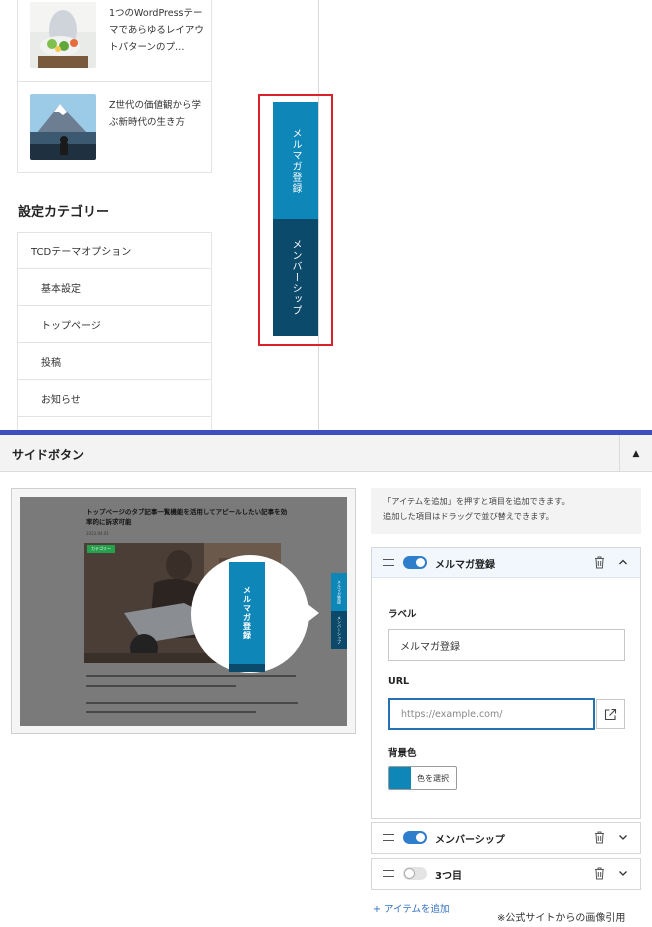 The image size is (652, 927). I want to click on add-item-link: + アイテムを追加, so click(411, 908).